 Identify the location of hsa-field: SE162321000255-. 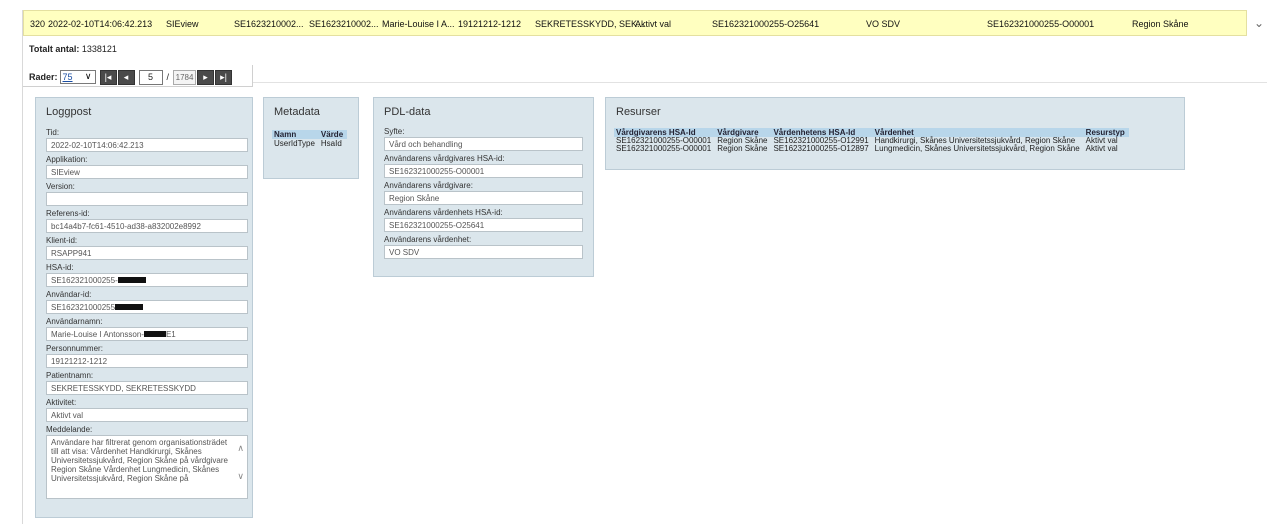
(147, 280).